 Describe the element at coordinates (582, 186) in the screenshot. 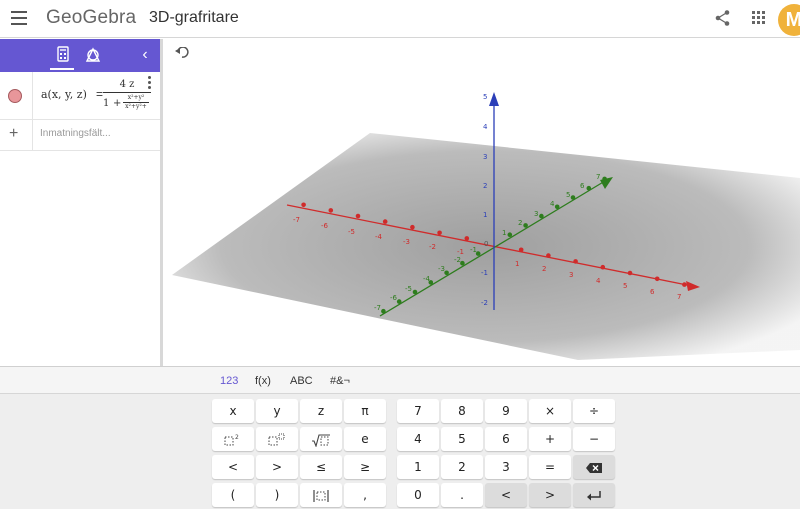

I see `y-tick-label: 6` at that location.